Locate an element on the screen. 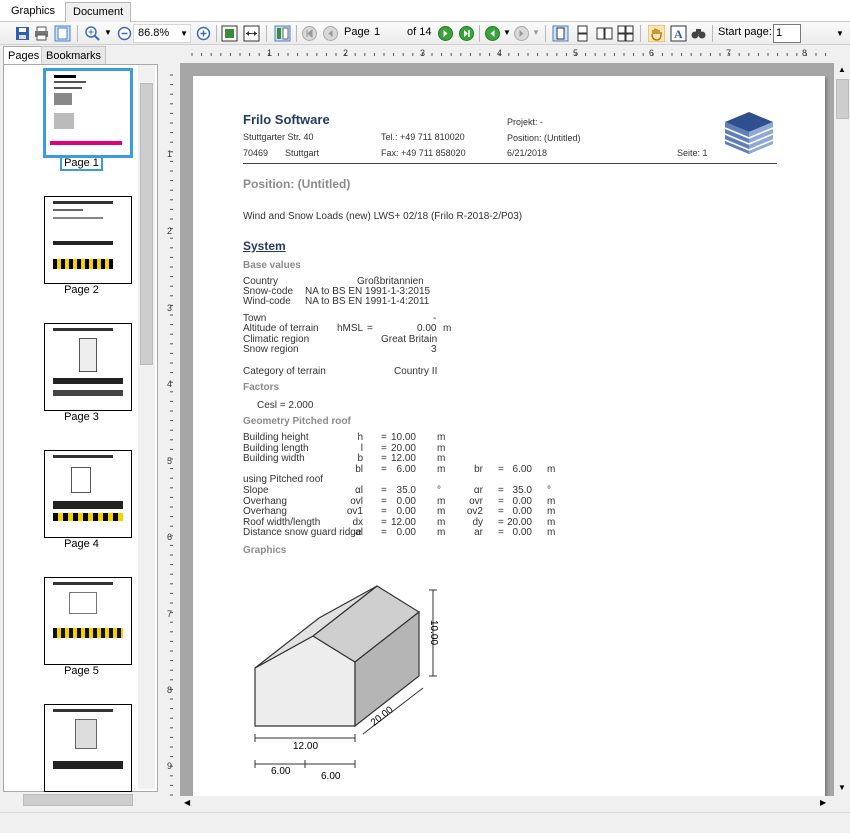  thumbnail-label: Page 4 is located at coordinates (81, 544).